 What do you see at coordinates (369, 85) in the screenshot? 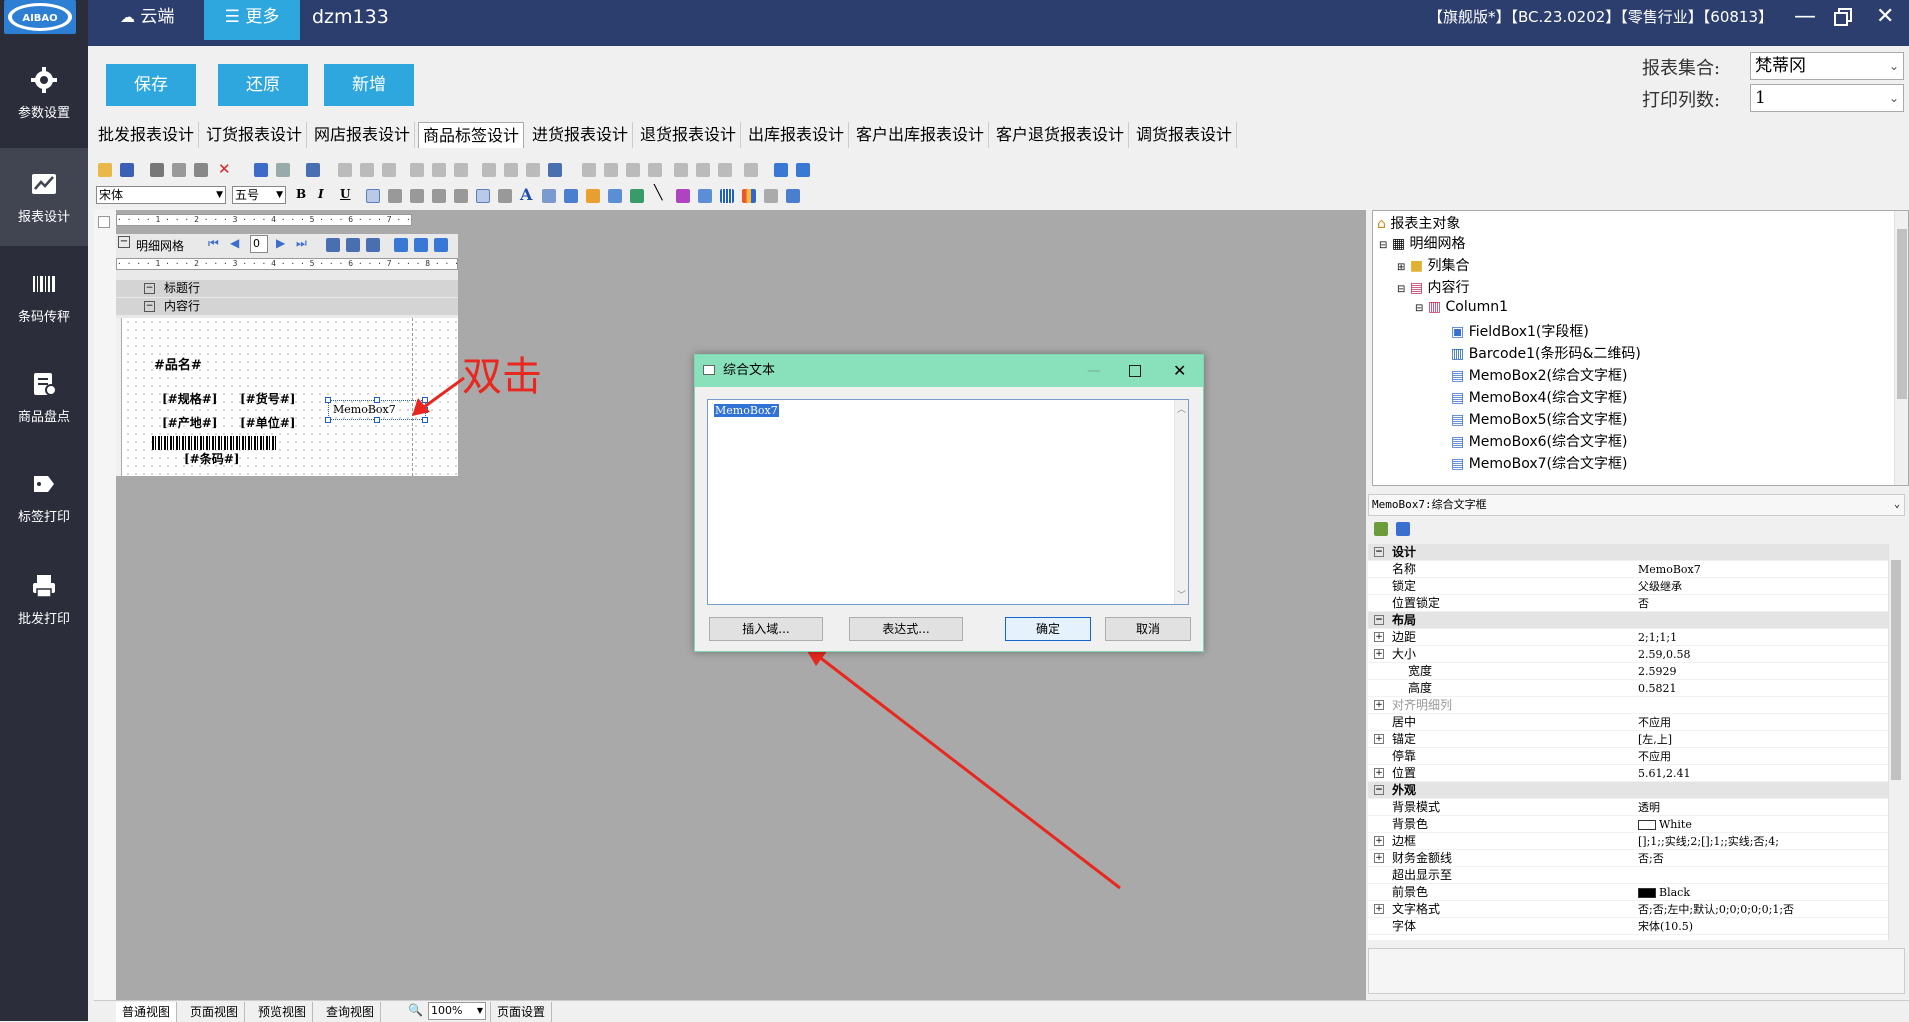
I see `add-button: 新增` at bounding box center [369, 85].